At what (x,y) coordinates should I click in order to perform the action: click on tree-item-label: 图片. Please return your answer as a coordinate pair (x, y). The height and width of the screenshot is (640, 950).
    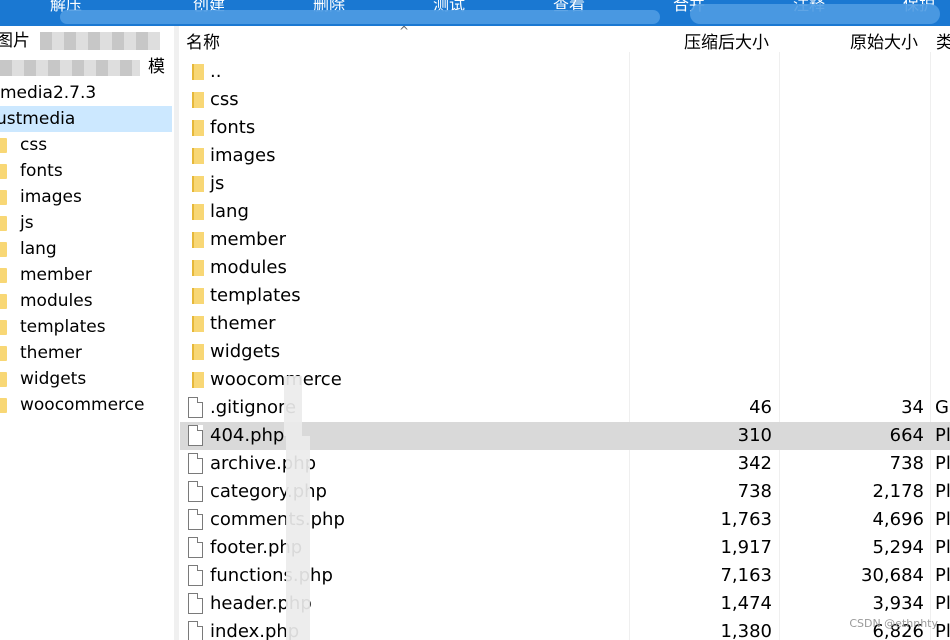
    Looking at the image, I should click on (15, 41).